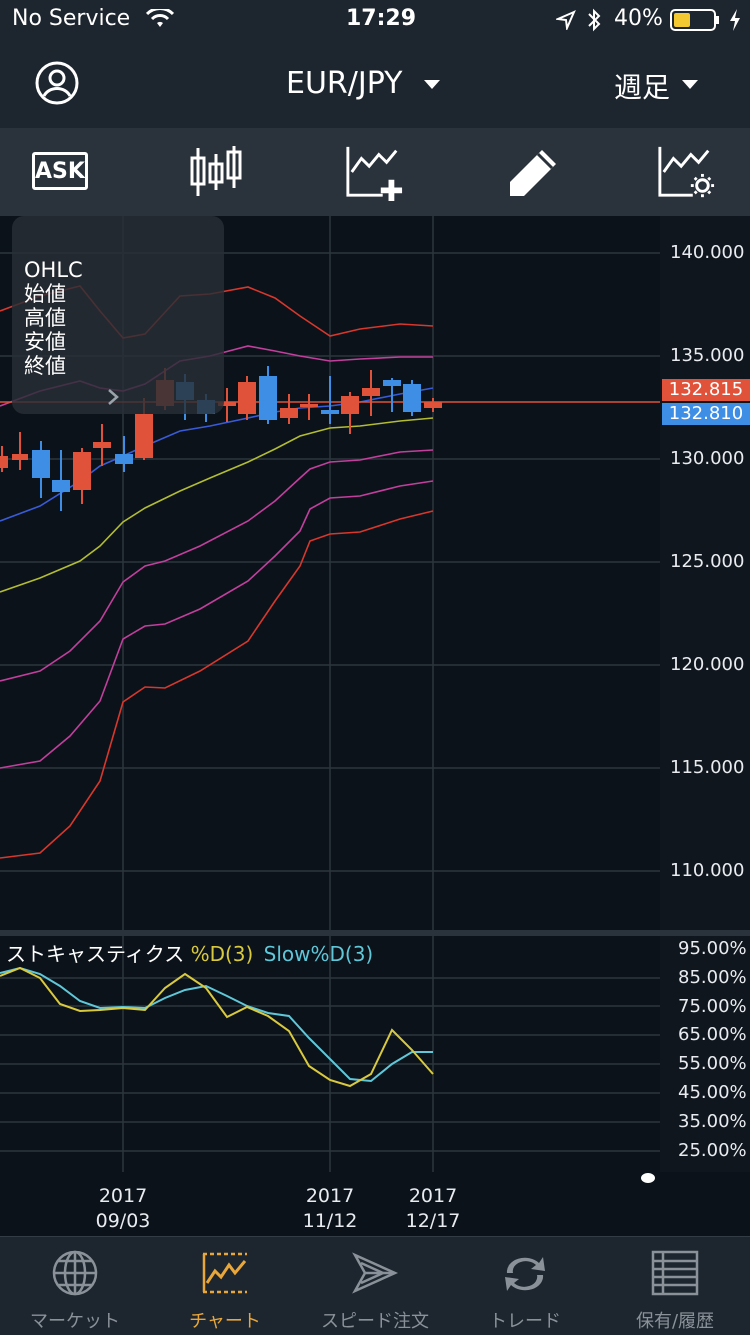 Image resolution: width=750 pixels, height=1335 pixels. Describe the element at coordinates (707, 767) in the screenshot. I see `price-tick: 115.000` at that location.